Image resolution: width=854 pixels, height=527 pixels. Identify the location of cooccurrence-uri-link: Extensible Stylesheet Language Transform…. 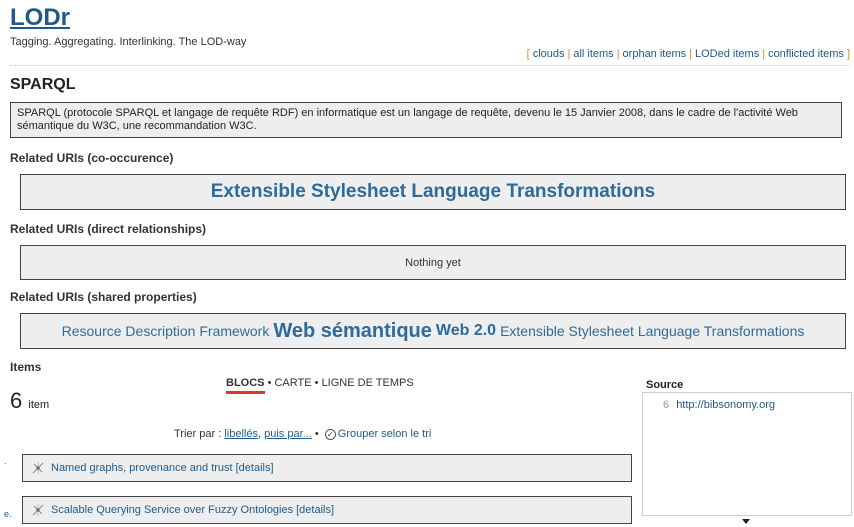
(433, 192).